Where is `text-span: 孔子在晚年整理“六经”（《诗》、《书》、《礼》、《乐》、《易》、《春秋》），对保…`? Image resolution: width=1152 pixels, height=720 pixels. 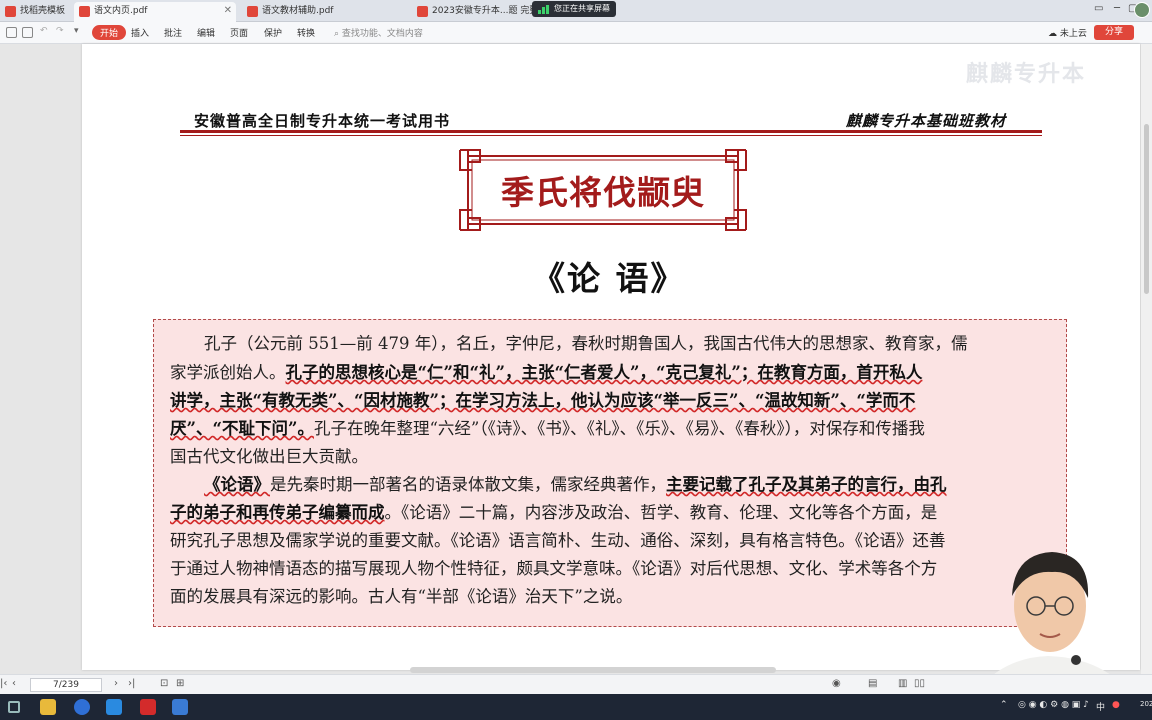 text-span: 孔子在晚年整理“六经”（《诗》、《书》、《礼》、《乐》、《易》、《春秋》），对保… is located at coordinates (619, 428).